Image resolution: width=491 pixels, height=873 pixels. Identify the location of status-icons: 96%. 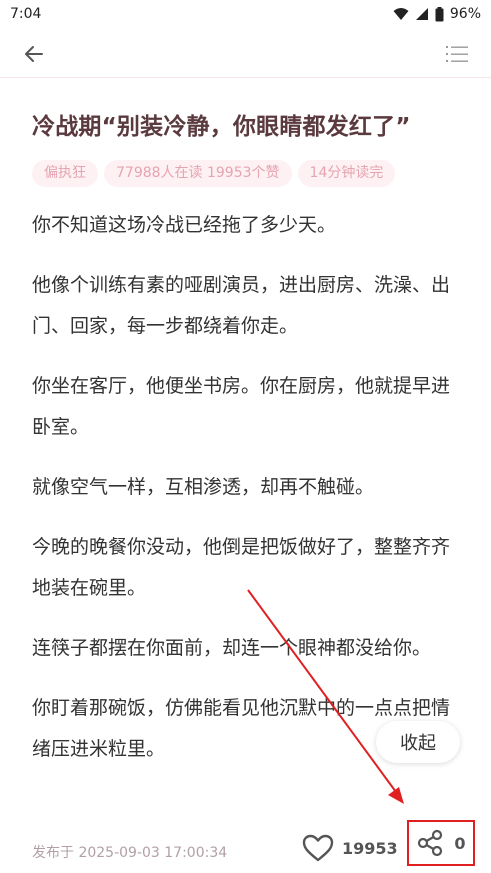
(437, 14).